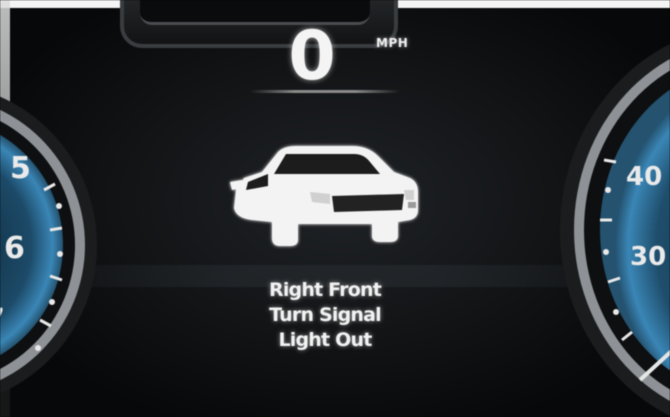  I want to click on digital-speed-value: 0, so click(311, 56).